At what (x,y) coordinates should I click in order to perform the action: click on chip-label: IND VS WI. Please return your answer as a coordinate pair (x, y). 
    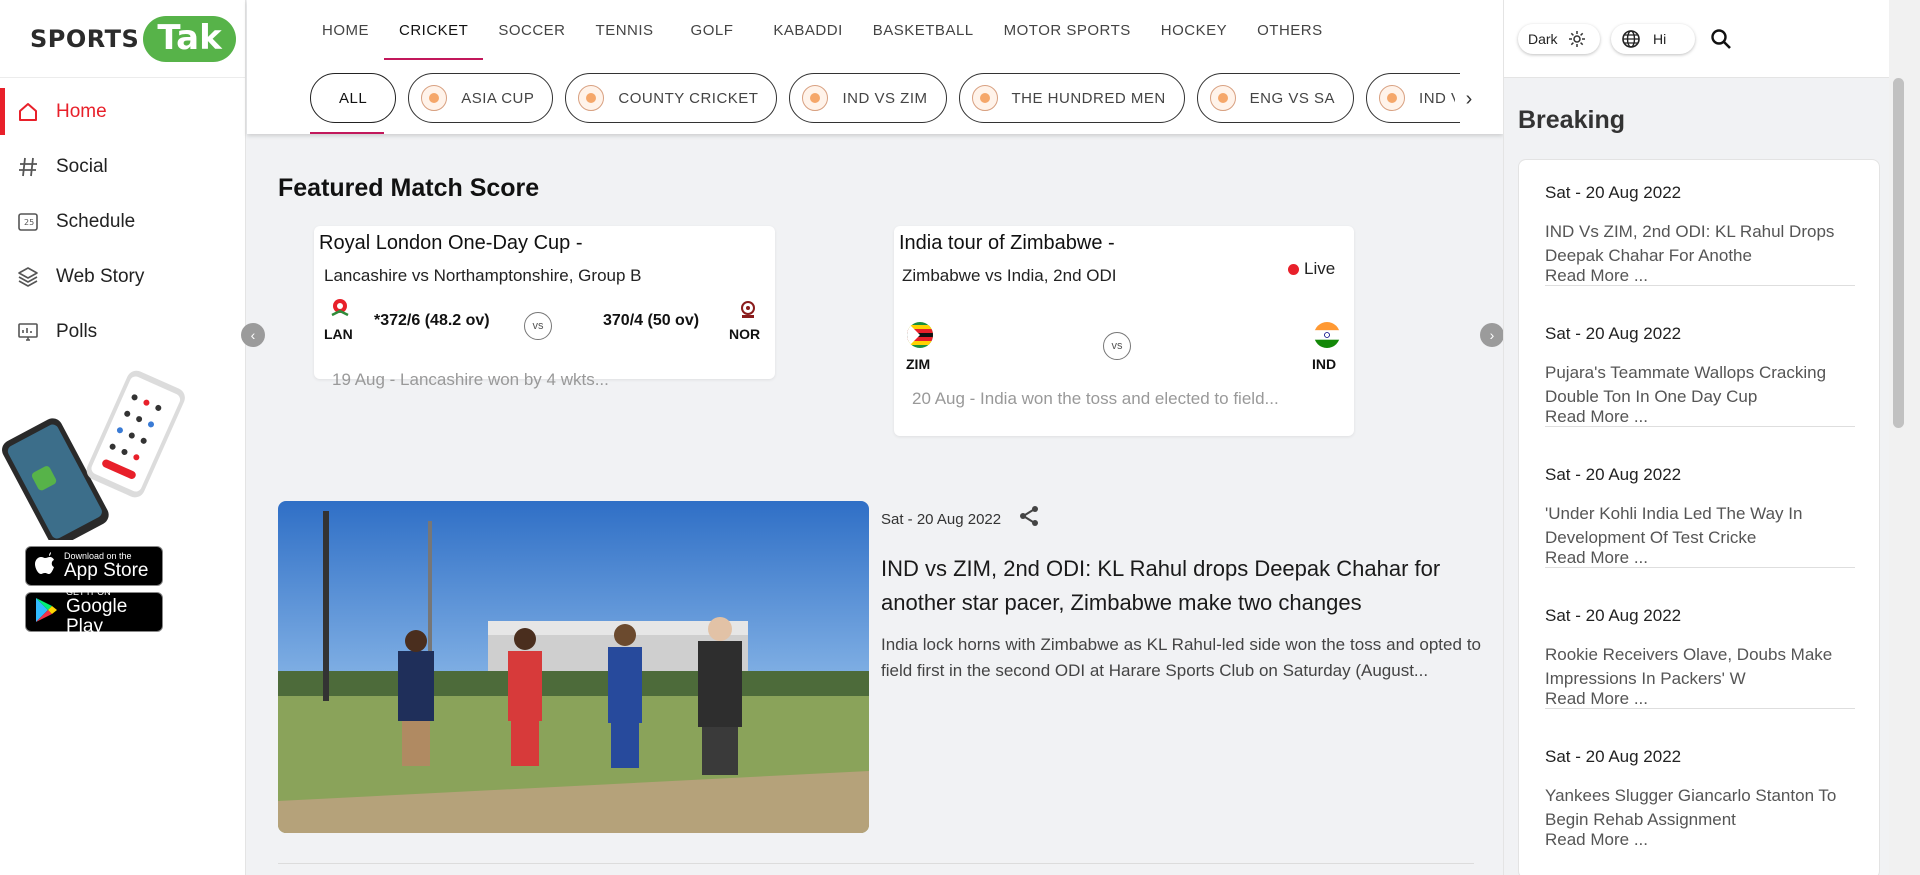
    Looking at the image, I should click on (1439, 98).